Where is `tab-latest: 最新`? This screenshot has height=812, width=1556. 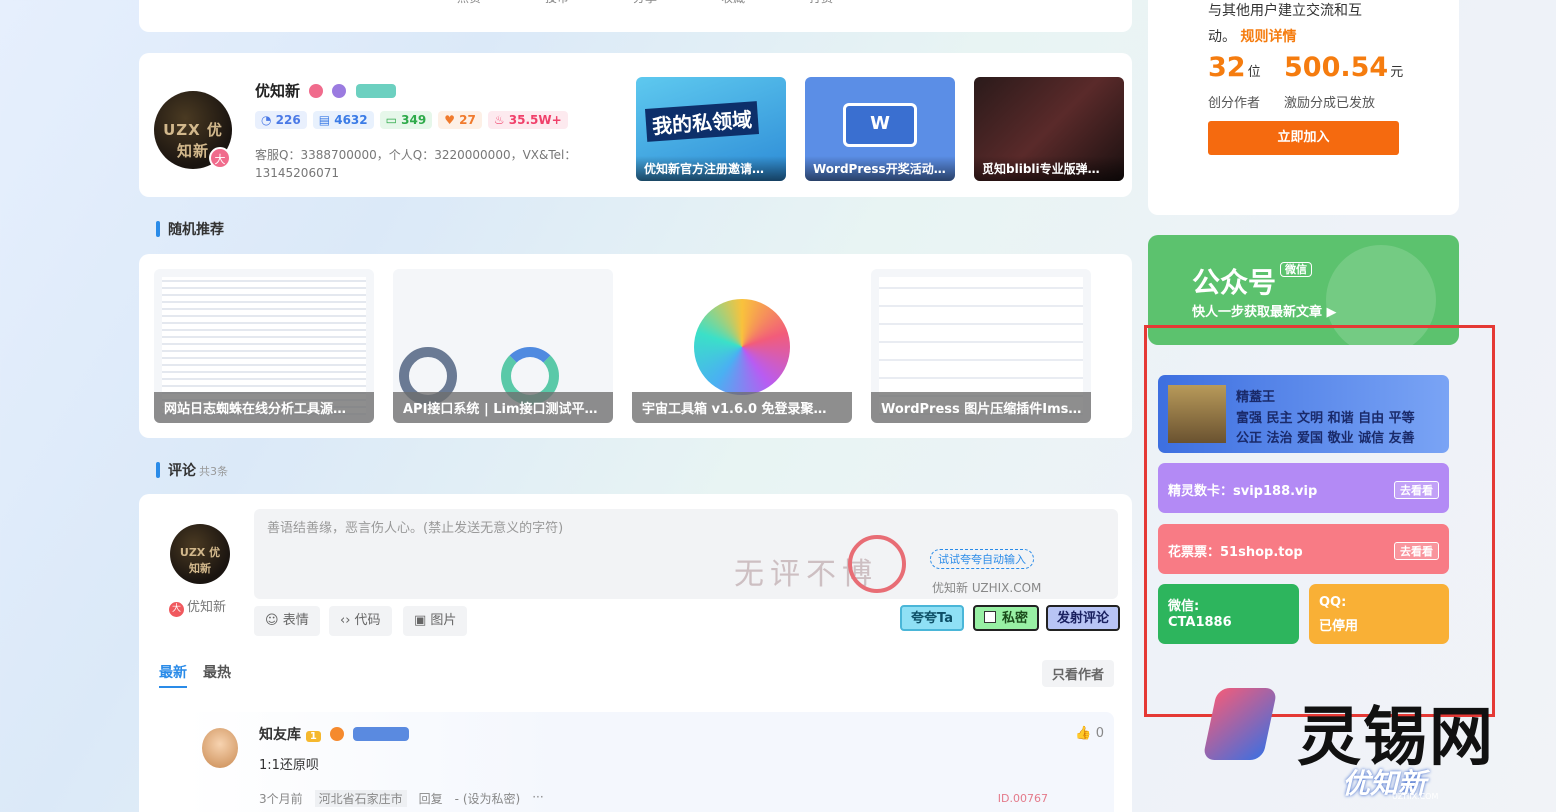 tab-latest: 最新 is located at coordinates (173, 675).